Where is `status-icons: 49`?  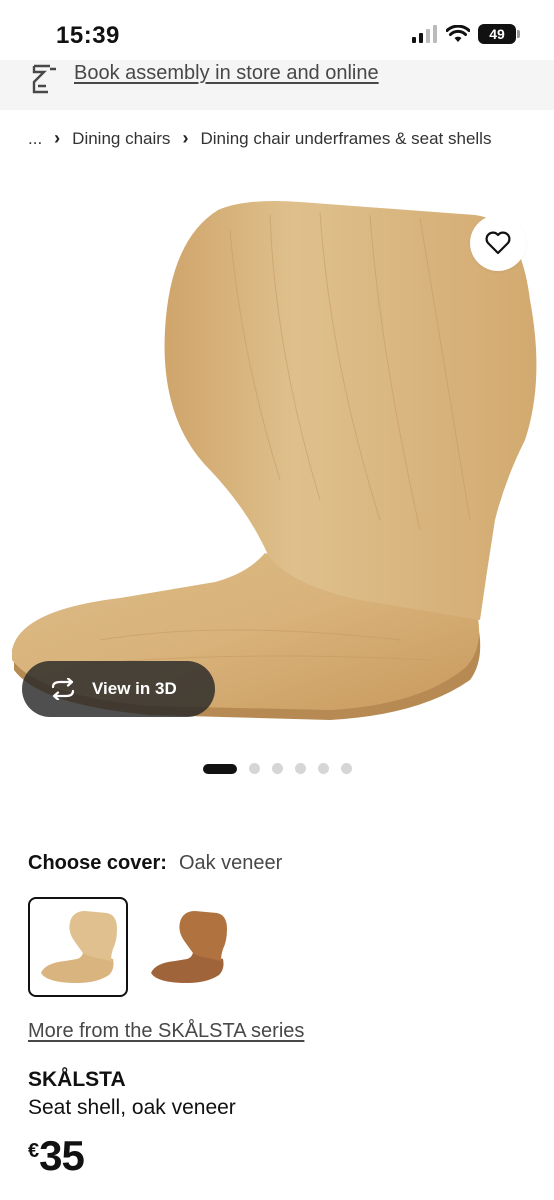
status-icons: 49 is located at coordinates (466, 34).